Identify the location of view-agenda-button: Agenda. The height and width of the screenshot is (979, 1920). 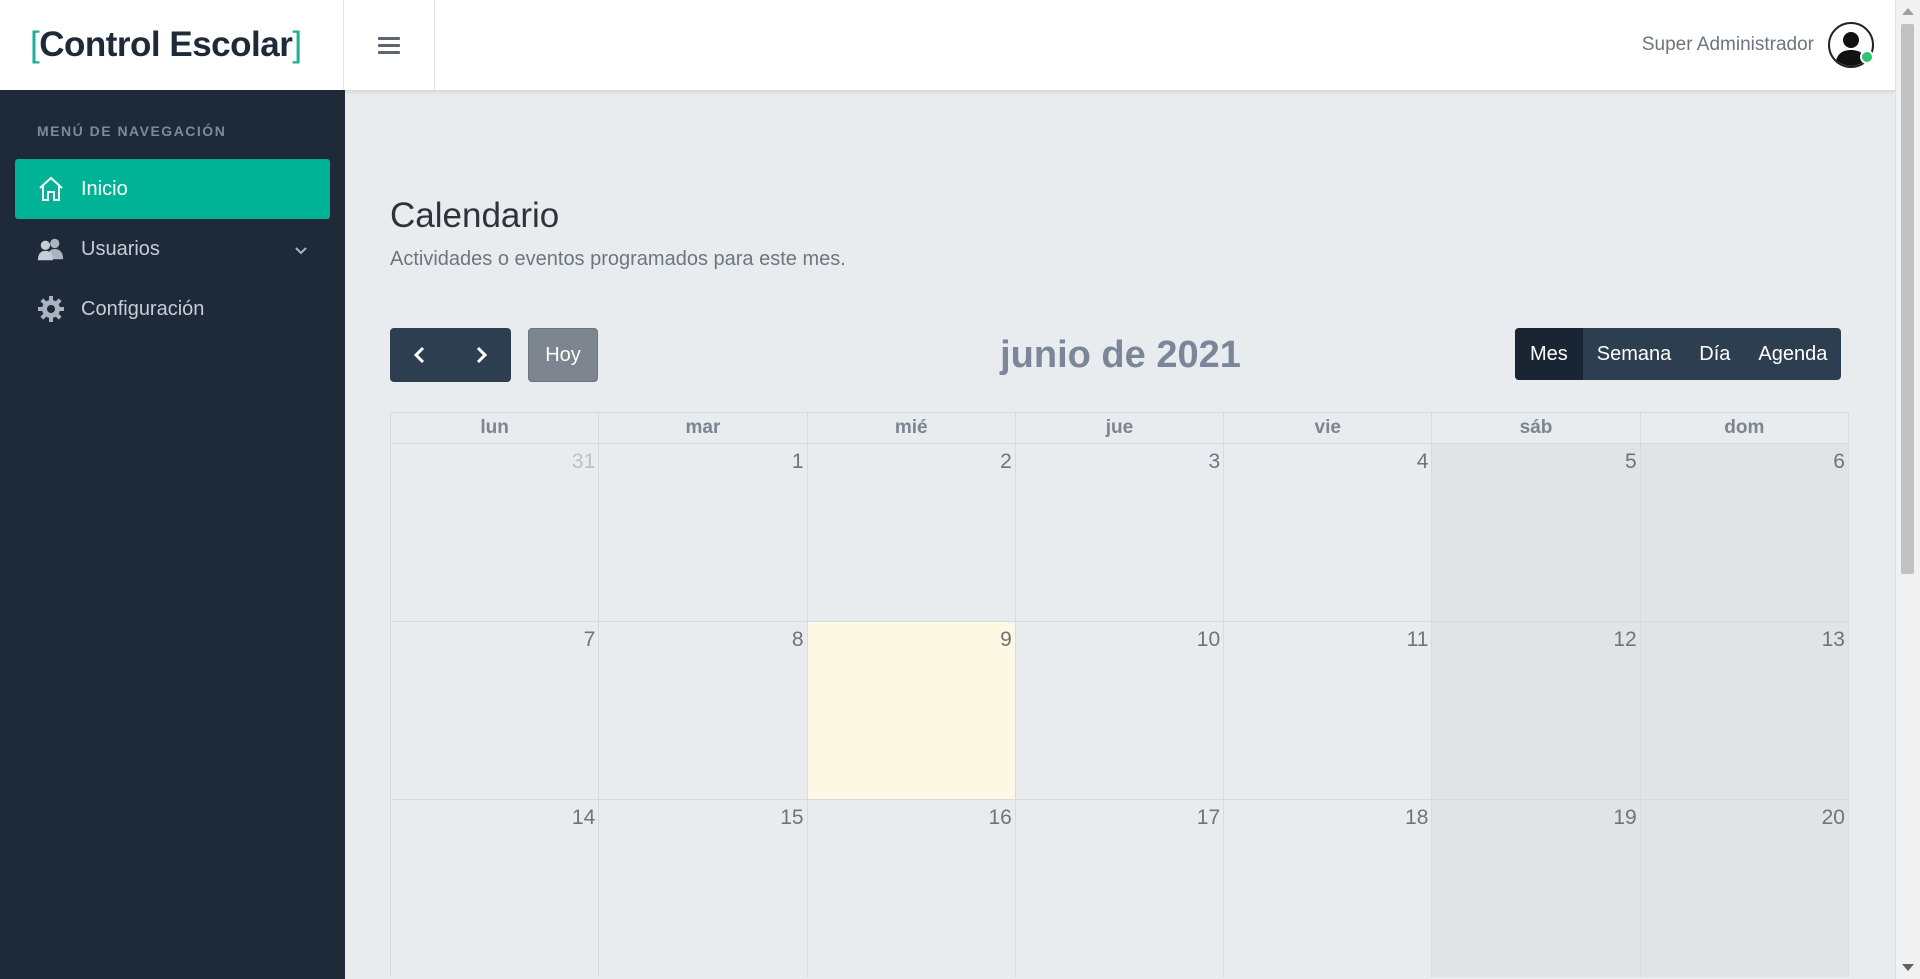
(1792, 354).